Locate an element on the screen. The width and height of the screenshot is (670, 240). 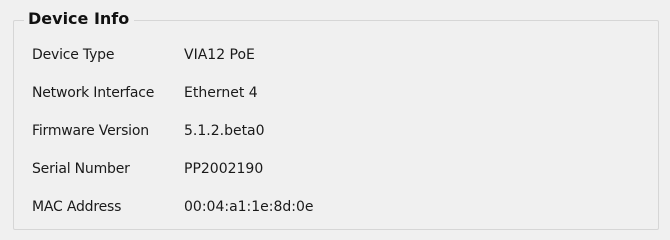
device-type-label: Device Type is located at coordinates (73, 55).